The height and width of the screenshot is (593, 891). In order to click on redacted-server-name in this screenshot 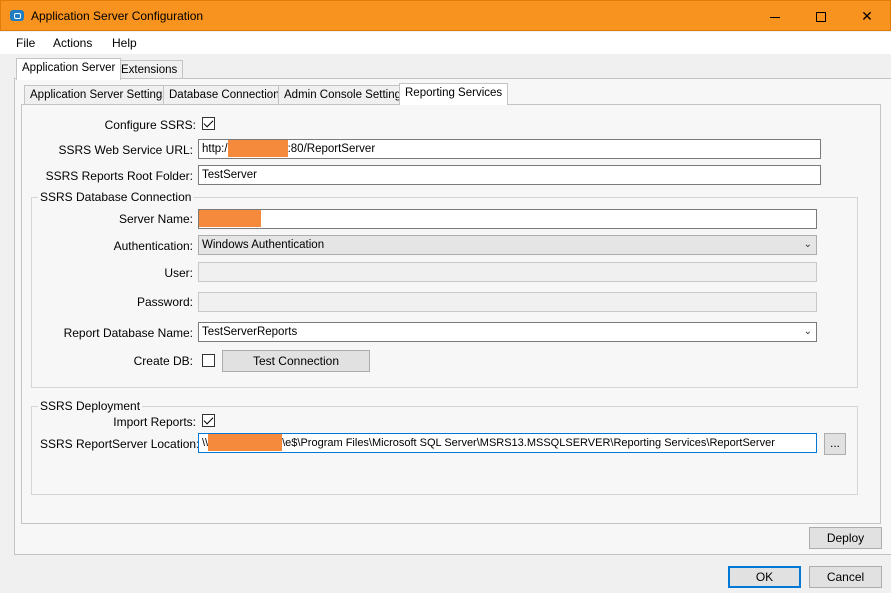, I will do `click(230, 218)`.